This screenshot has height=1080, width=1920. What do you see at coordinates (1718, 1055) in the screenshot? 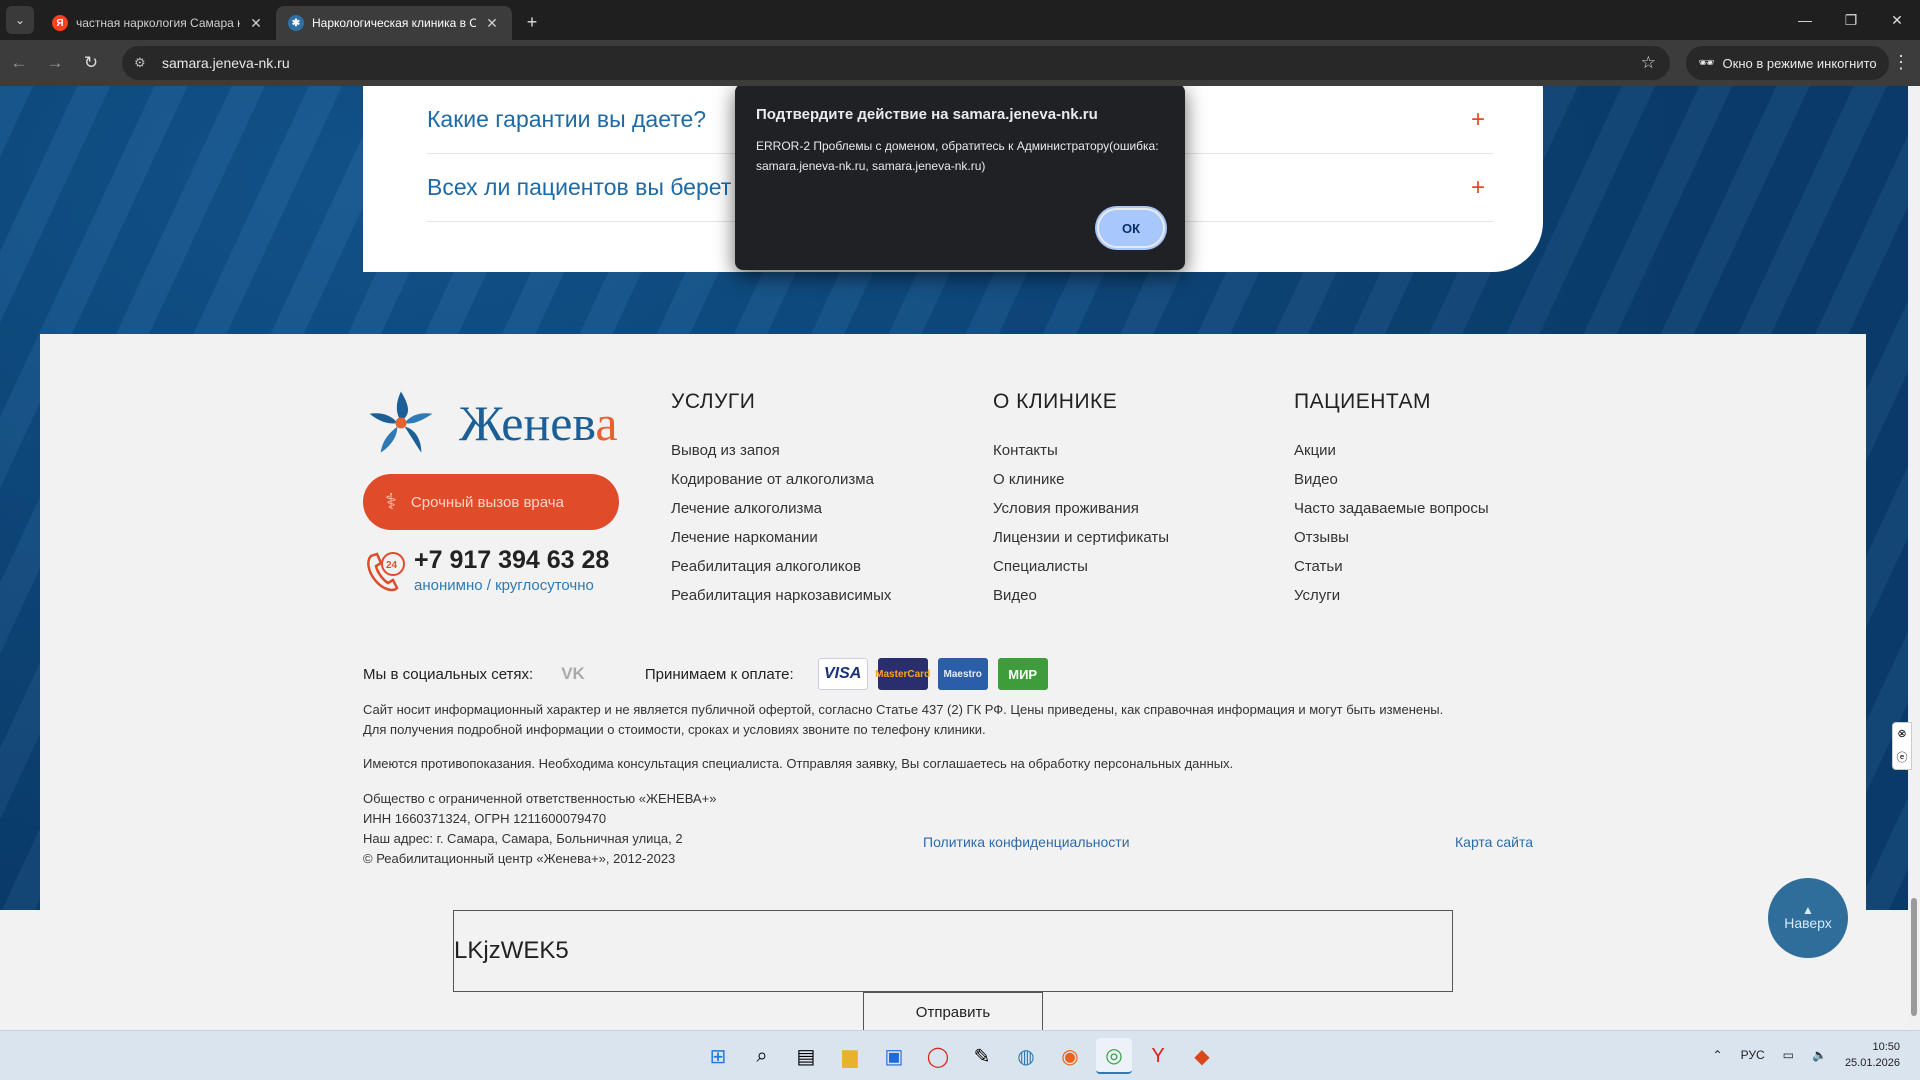
I see `chevron-up-icon: ⌃` at bounding box center [1718, 1055].